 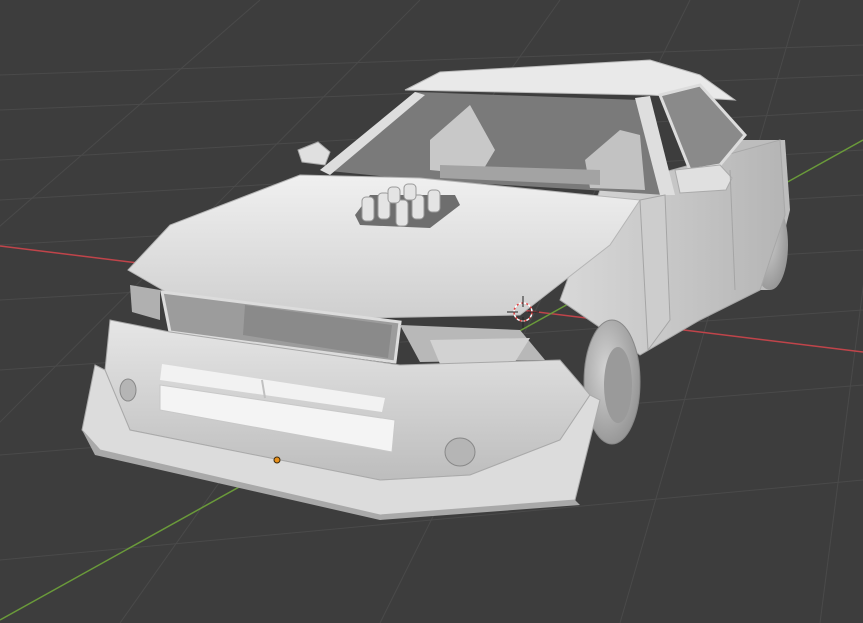 What do you see at coordinates (277, 460) in the screenshot?
I see `object-origin-icon` at bounding box center [277, 460].